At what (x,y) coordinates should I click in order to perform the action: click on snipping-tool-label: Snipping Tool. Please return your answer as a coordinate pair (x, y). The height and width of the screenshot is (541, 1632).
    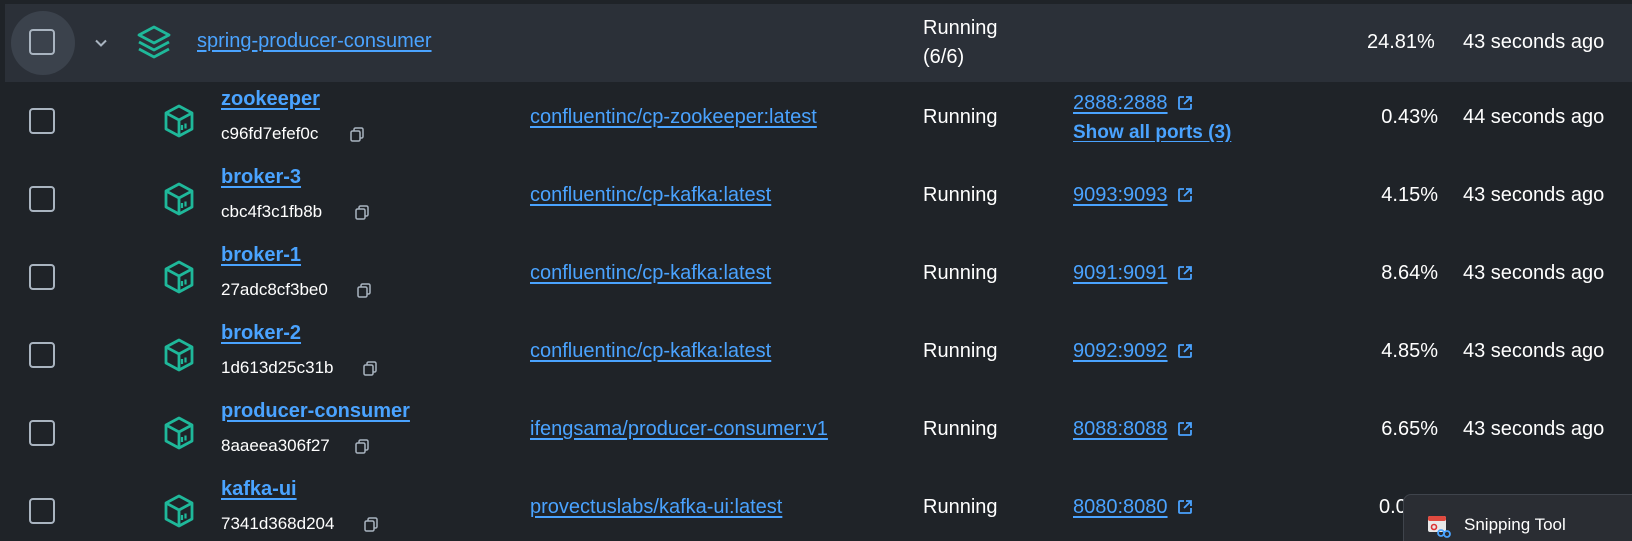
    Looking at the image, I should click on (1515, 524).